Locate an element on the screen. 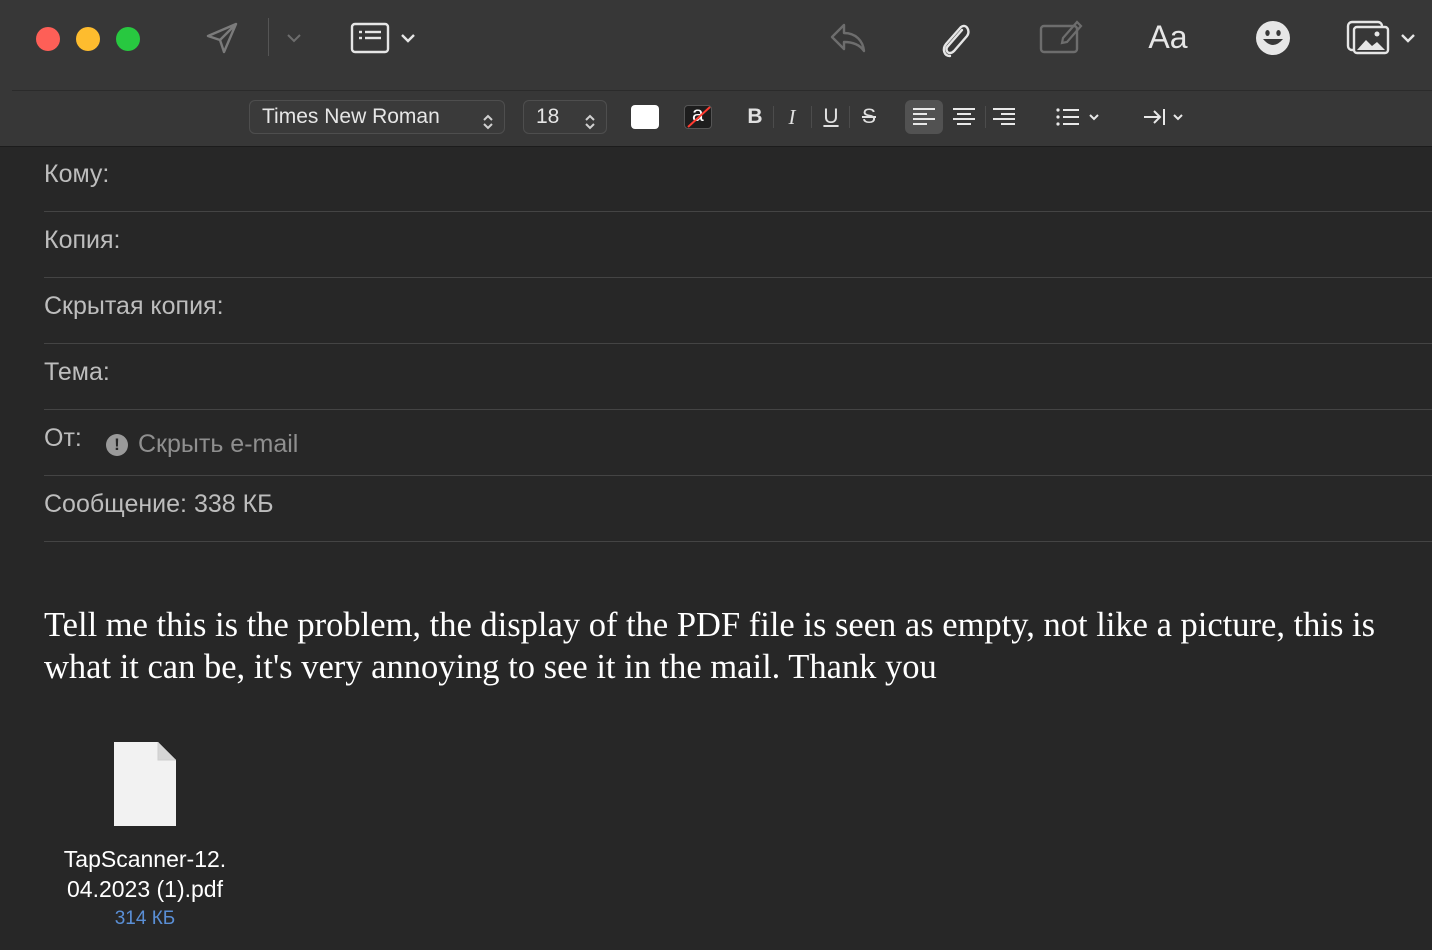 This screenshot has width=1432, height=950. from-selector: ! Скрыть e-mail is located at coordinates (202, 444).